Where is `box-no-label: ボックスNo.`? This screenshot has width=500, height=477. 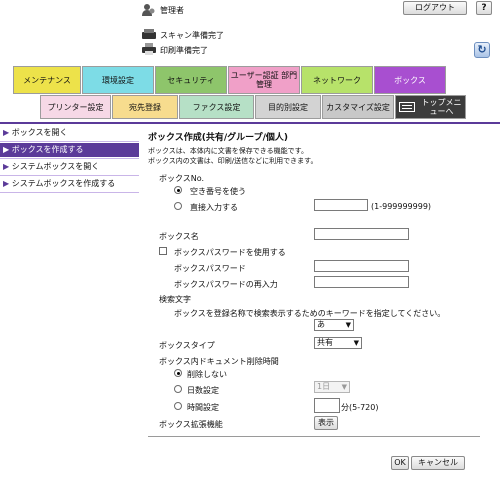 box-no-label: ボックスNo. is located at coordinates (182, 178).